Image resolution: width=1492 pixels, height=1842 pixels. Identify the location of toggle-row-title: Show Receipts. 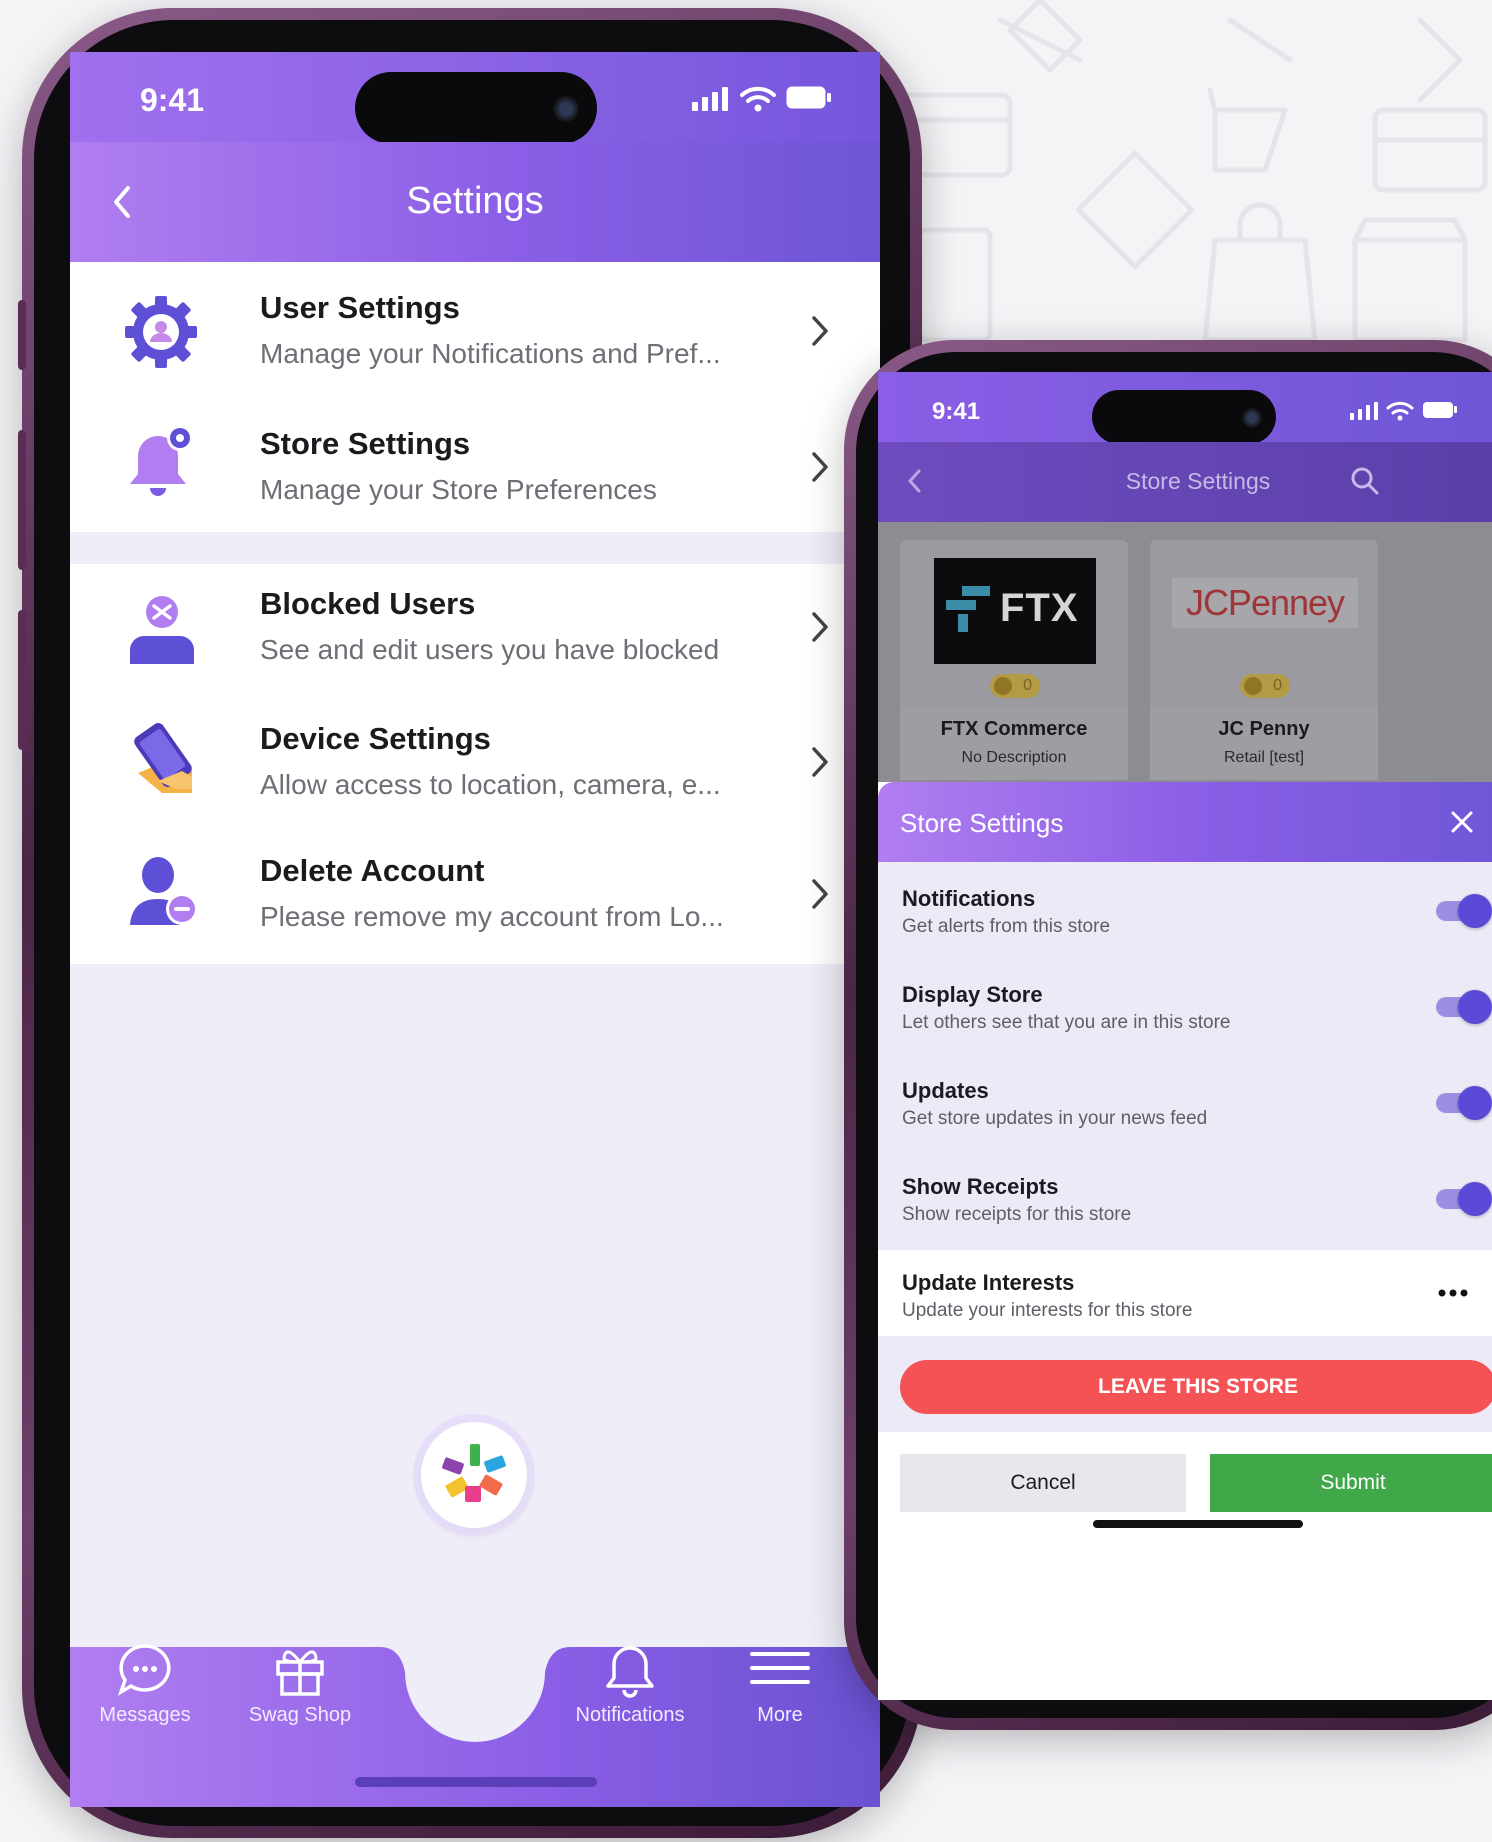
(980, 1186).